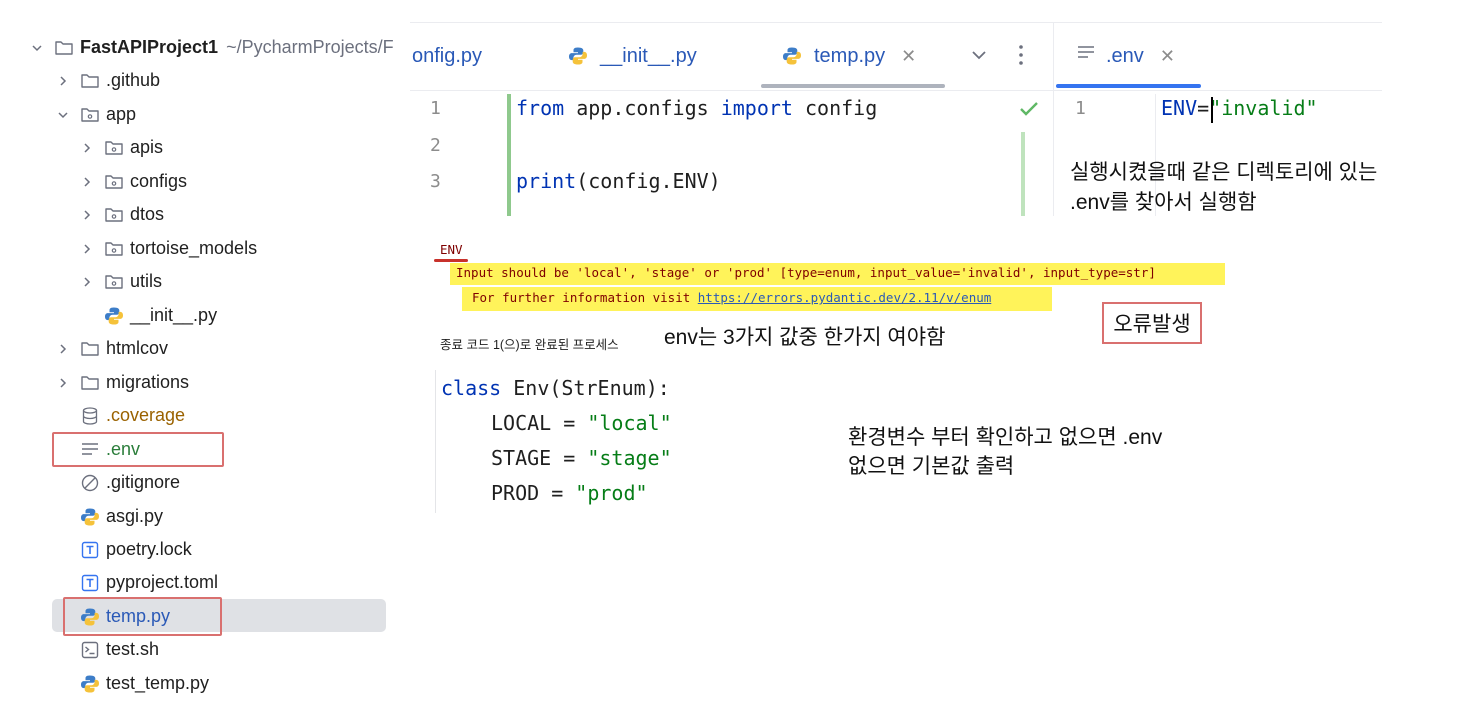 Image resolution: width=1466 pixels, height=704 pixels. What do you see at coordinates (521, 458) in the screenshot?
I see `member-name: STAGE` at bounding box center [521, 458].